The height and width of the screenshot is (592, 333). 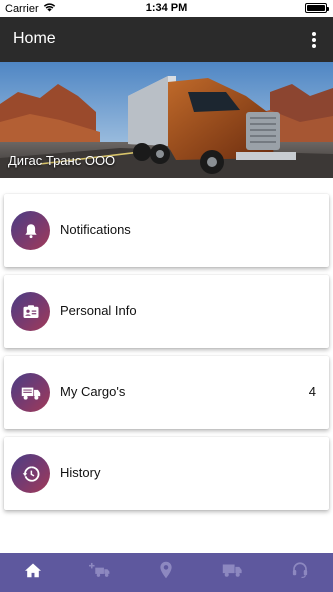 I want to click on menu-item-label: My Cargo's, so click(x=93, y=391).